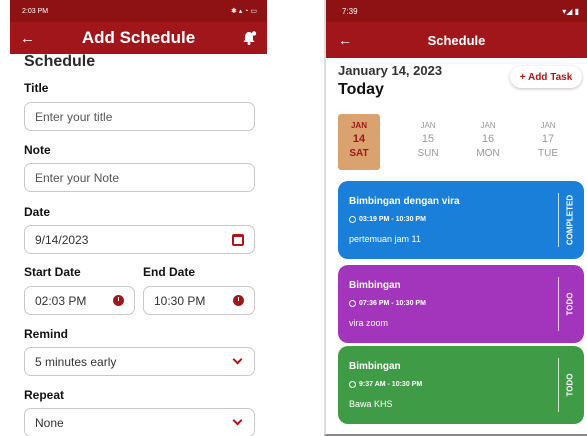  What do you see at coordinates (74, 116) in the screenshot?
I see `title-placeholder: Enter your title` at bounding box center [74, 116].